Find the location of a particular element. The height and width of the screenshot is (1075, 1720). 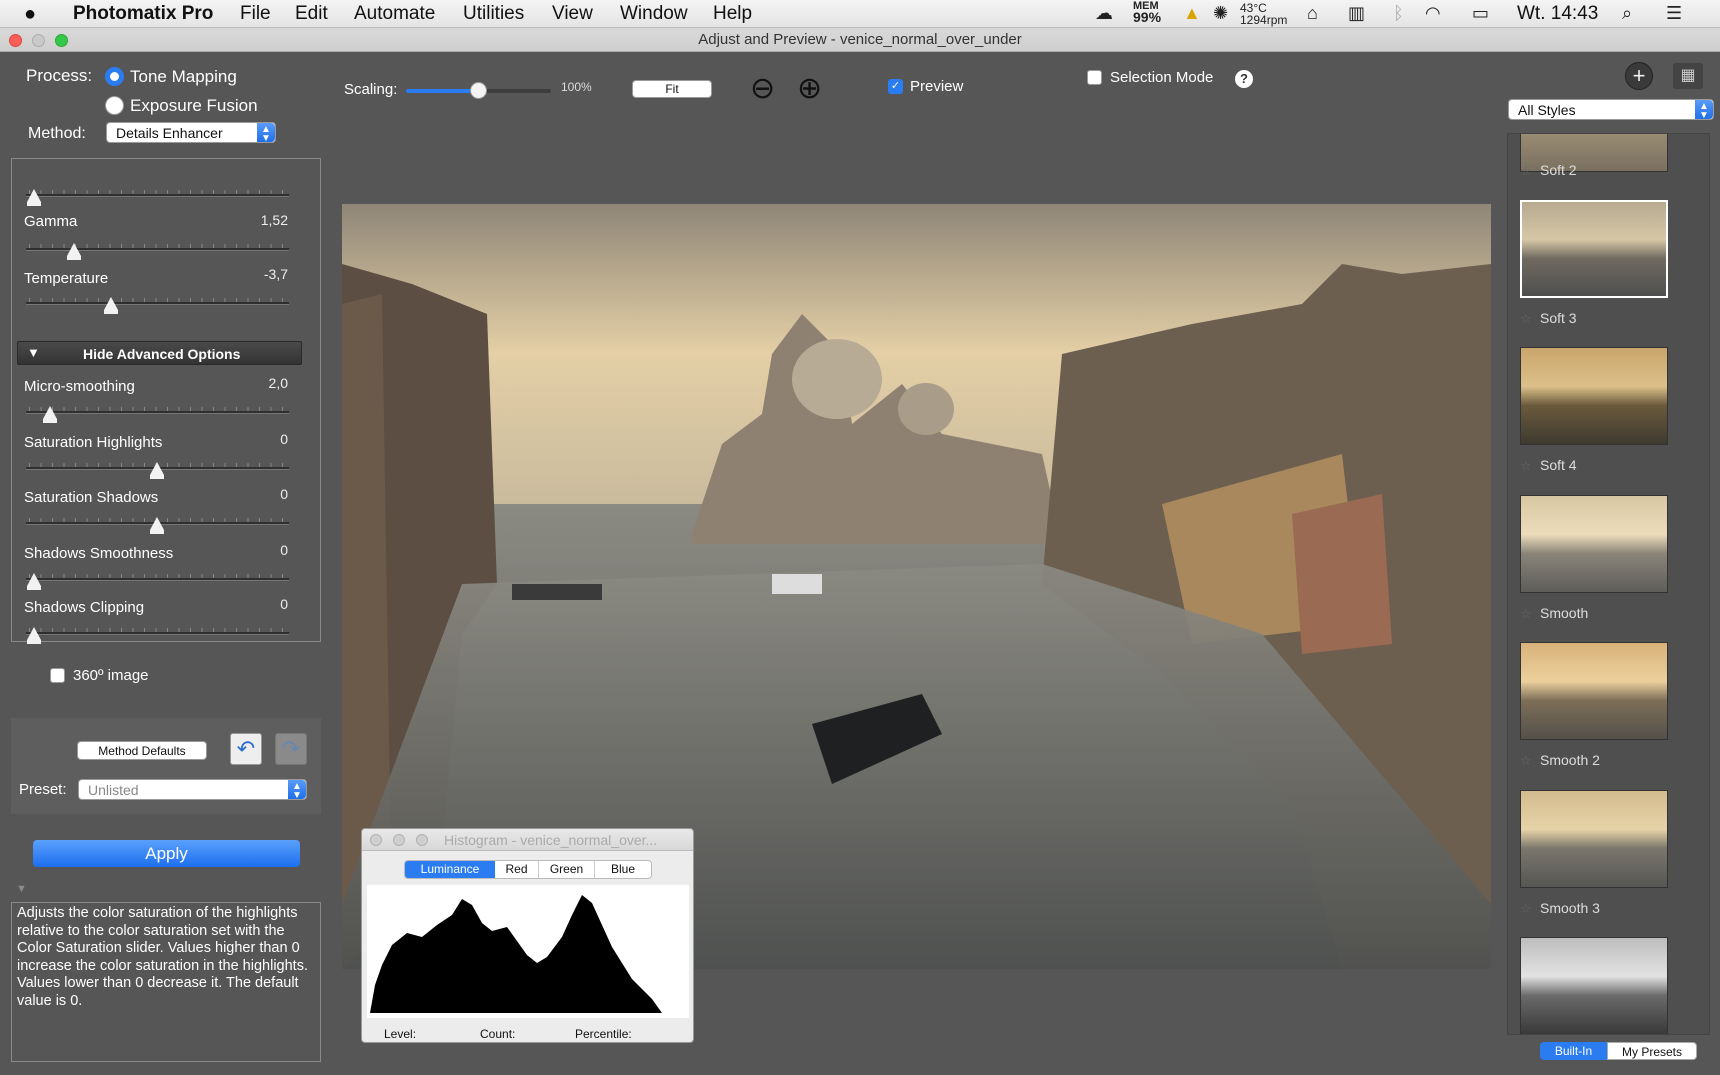

menu-file: File is located at coordinates (255, 14).